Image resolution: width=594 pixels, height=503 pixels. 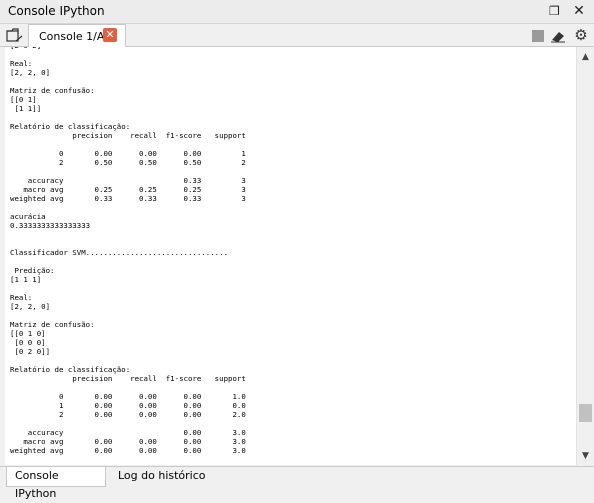 What do you see at coordinates (15, 35) in the screenshot?
I see `folder-browse-icon` at bounding box center [15, 35].